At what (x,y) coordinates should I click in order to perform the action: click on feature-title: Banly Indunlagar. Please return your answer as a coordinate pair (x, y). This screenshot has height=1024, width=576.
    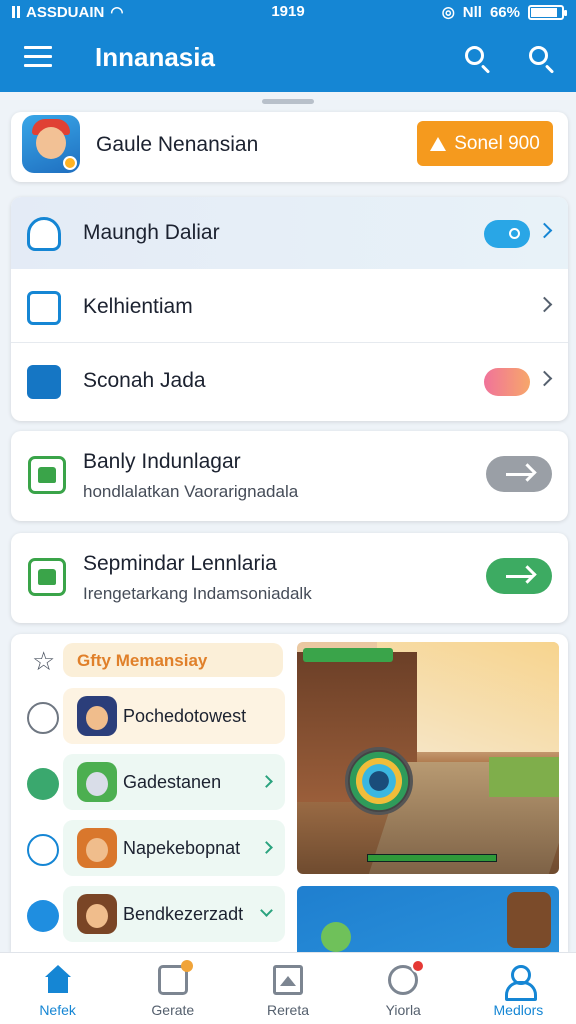
    Looking at the image, I should click on (162, 461).